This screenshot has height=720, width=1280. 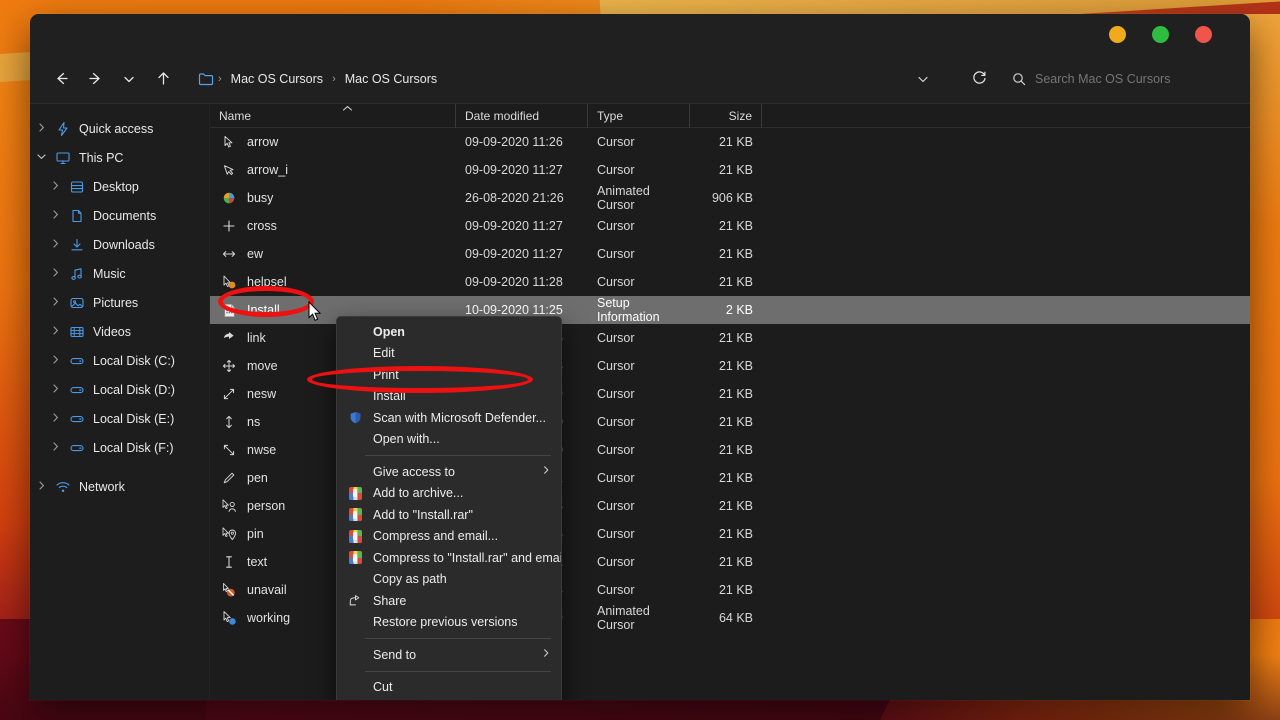 I want to click on minimize-button, so click(x=1117, y=34).